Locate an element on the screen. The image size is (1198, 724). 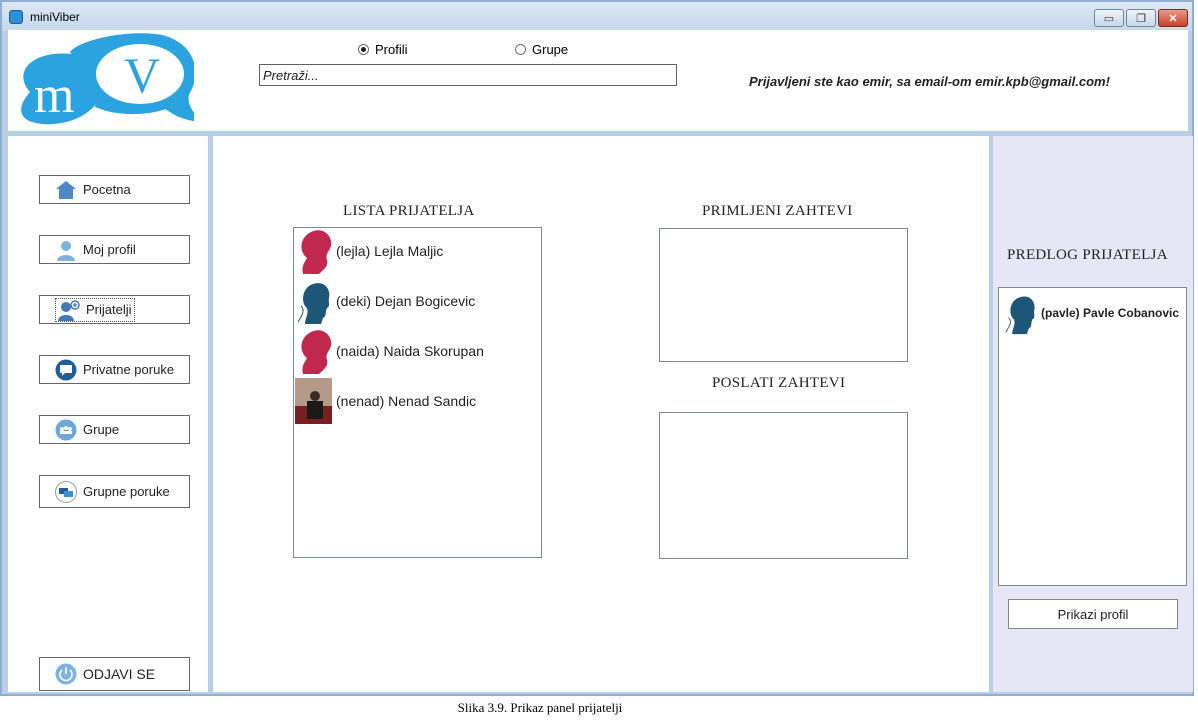
home-icon is located at coordinates (66, 189).